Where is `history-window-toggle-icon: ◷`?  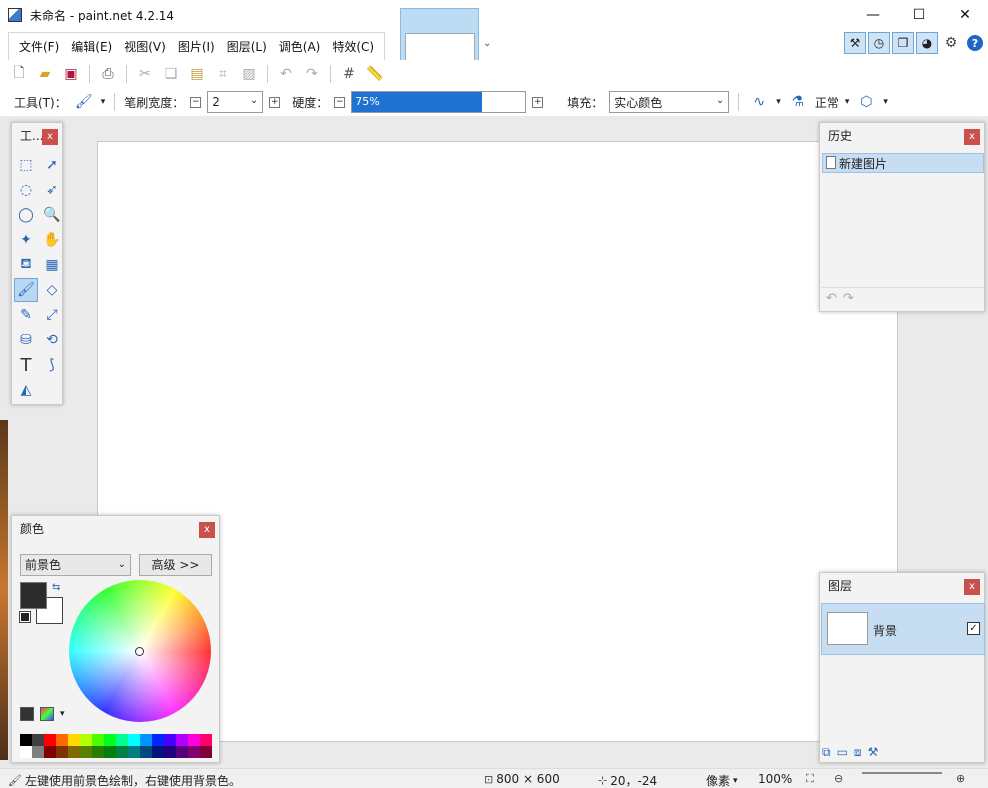
history-window-toggle-icon: ◷ is located at coordinates (879, 43).